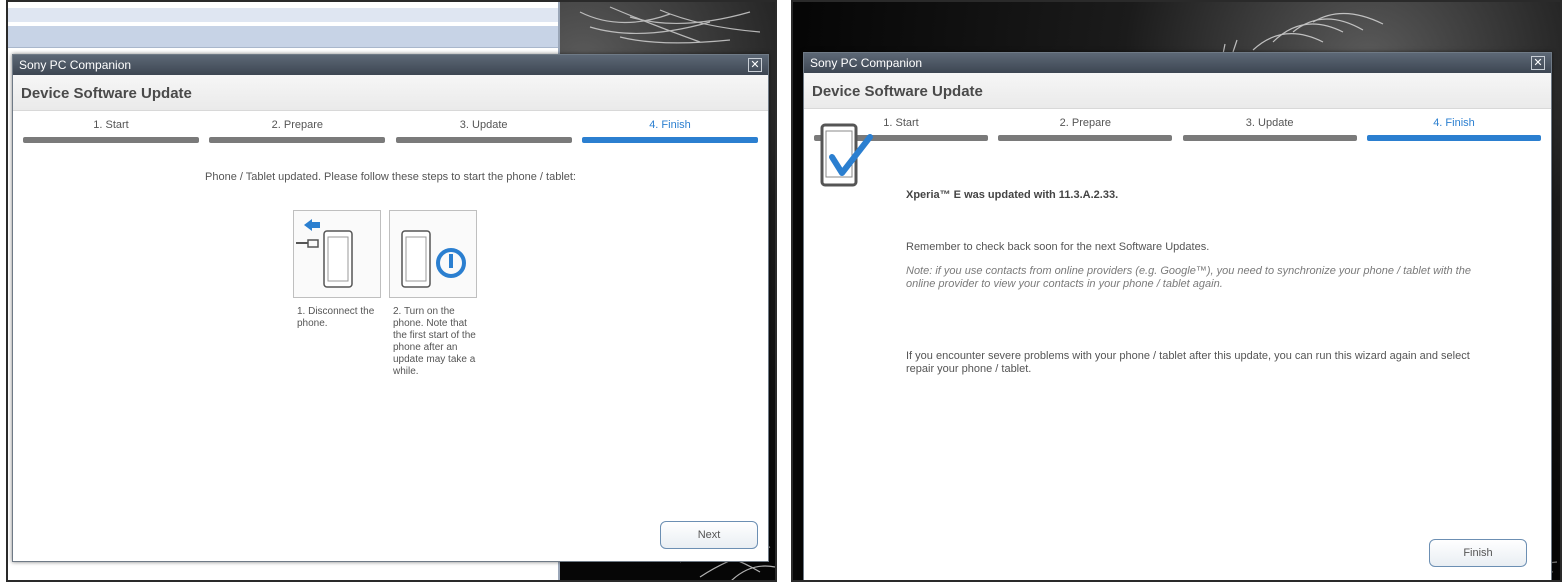  Describe the element at coordinates (336, 317) in the screenshot. I see `card-caption: 1. Disconnect the phone.` at that location.